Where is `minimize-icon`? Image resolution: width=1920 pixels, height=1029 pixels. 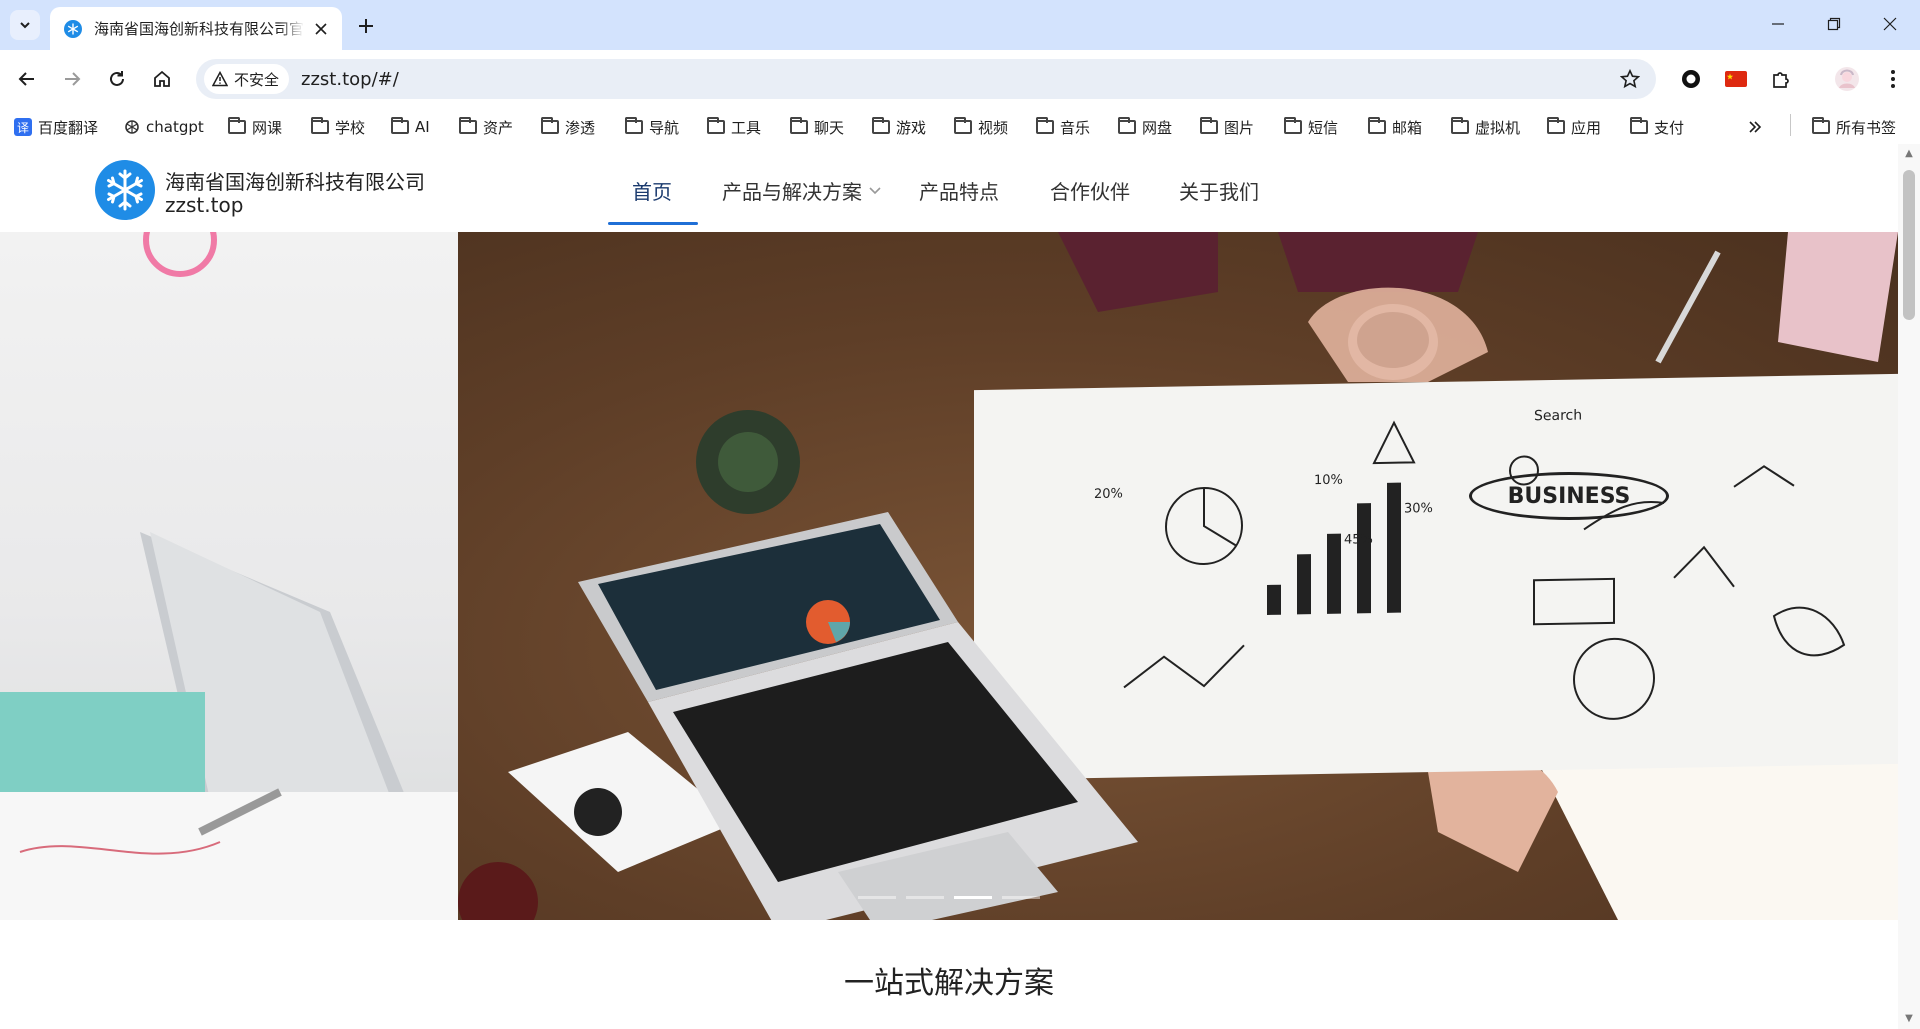
minimize-icon is located at coordinates (1778, 24).